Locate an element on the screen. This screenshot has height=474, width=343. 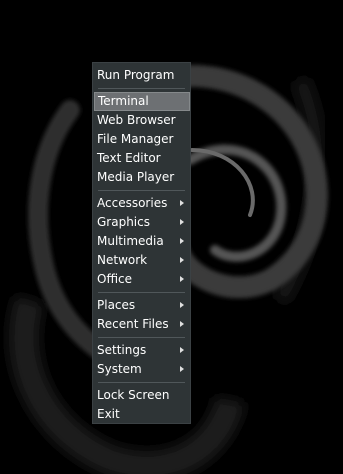
menu-item-web-browser: Web Browser is located at coordinates (141, 120).